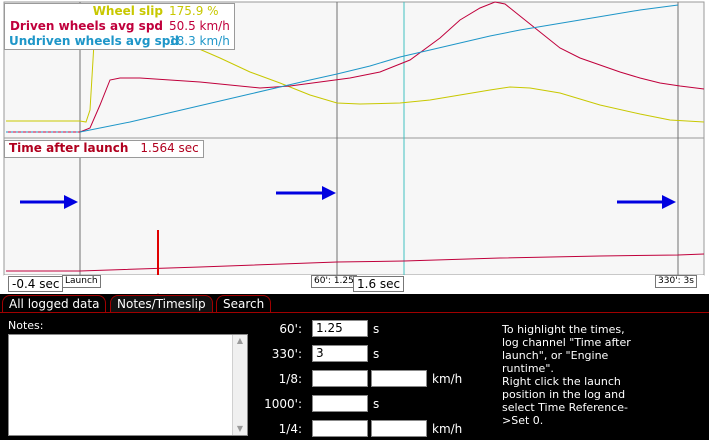 The image size is (709, 440). I want to click on legend-row-driven-speed: Driven wheels avg spd 50.5 km/h, so click(119, 26).